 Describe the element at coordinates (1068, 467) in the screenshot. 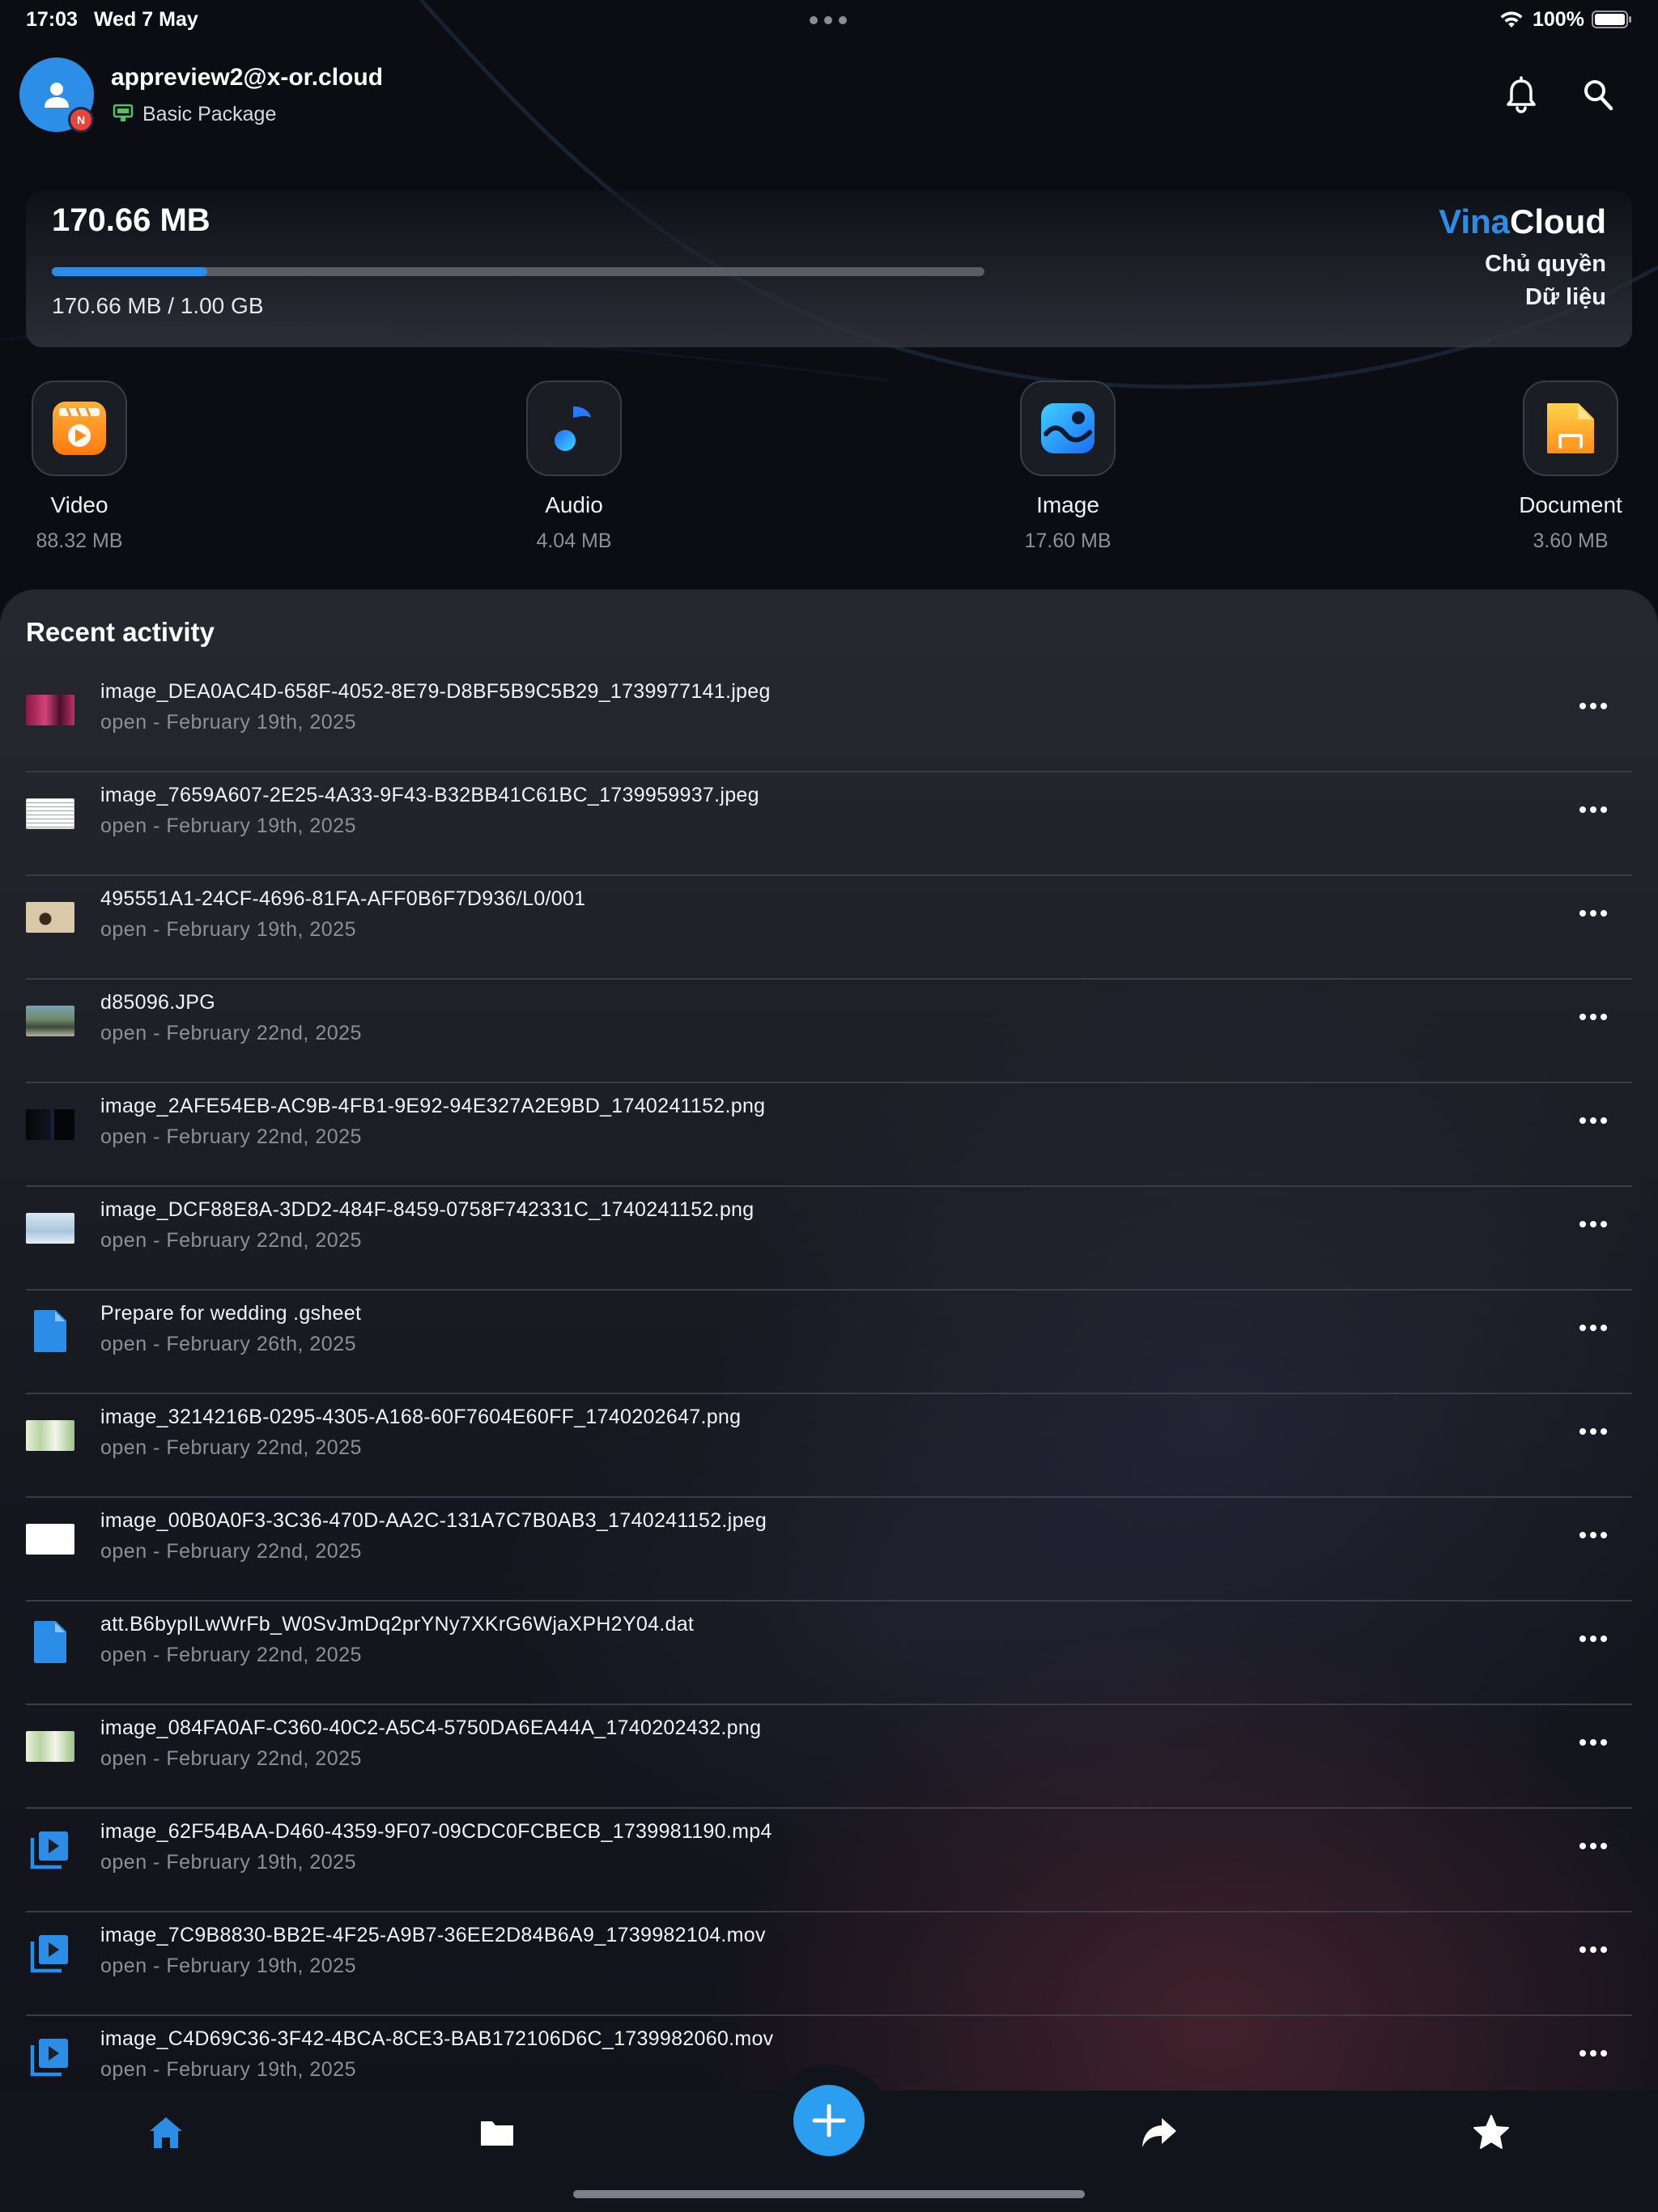

I see `category-image: Image 17.60 MB` at that location.